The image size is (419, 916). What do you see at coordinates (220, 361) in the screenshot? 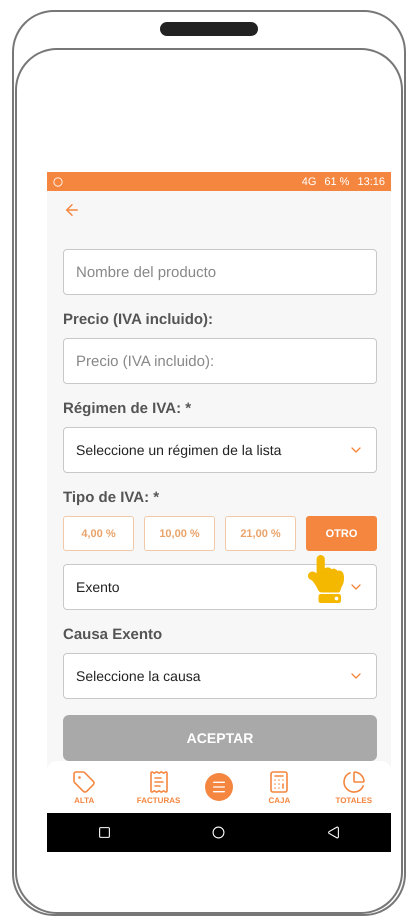
I see `price-field: Precio (IVA incluido):` at bounding box center [220, 361].